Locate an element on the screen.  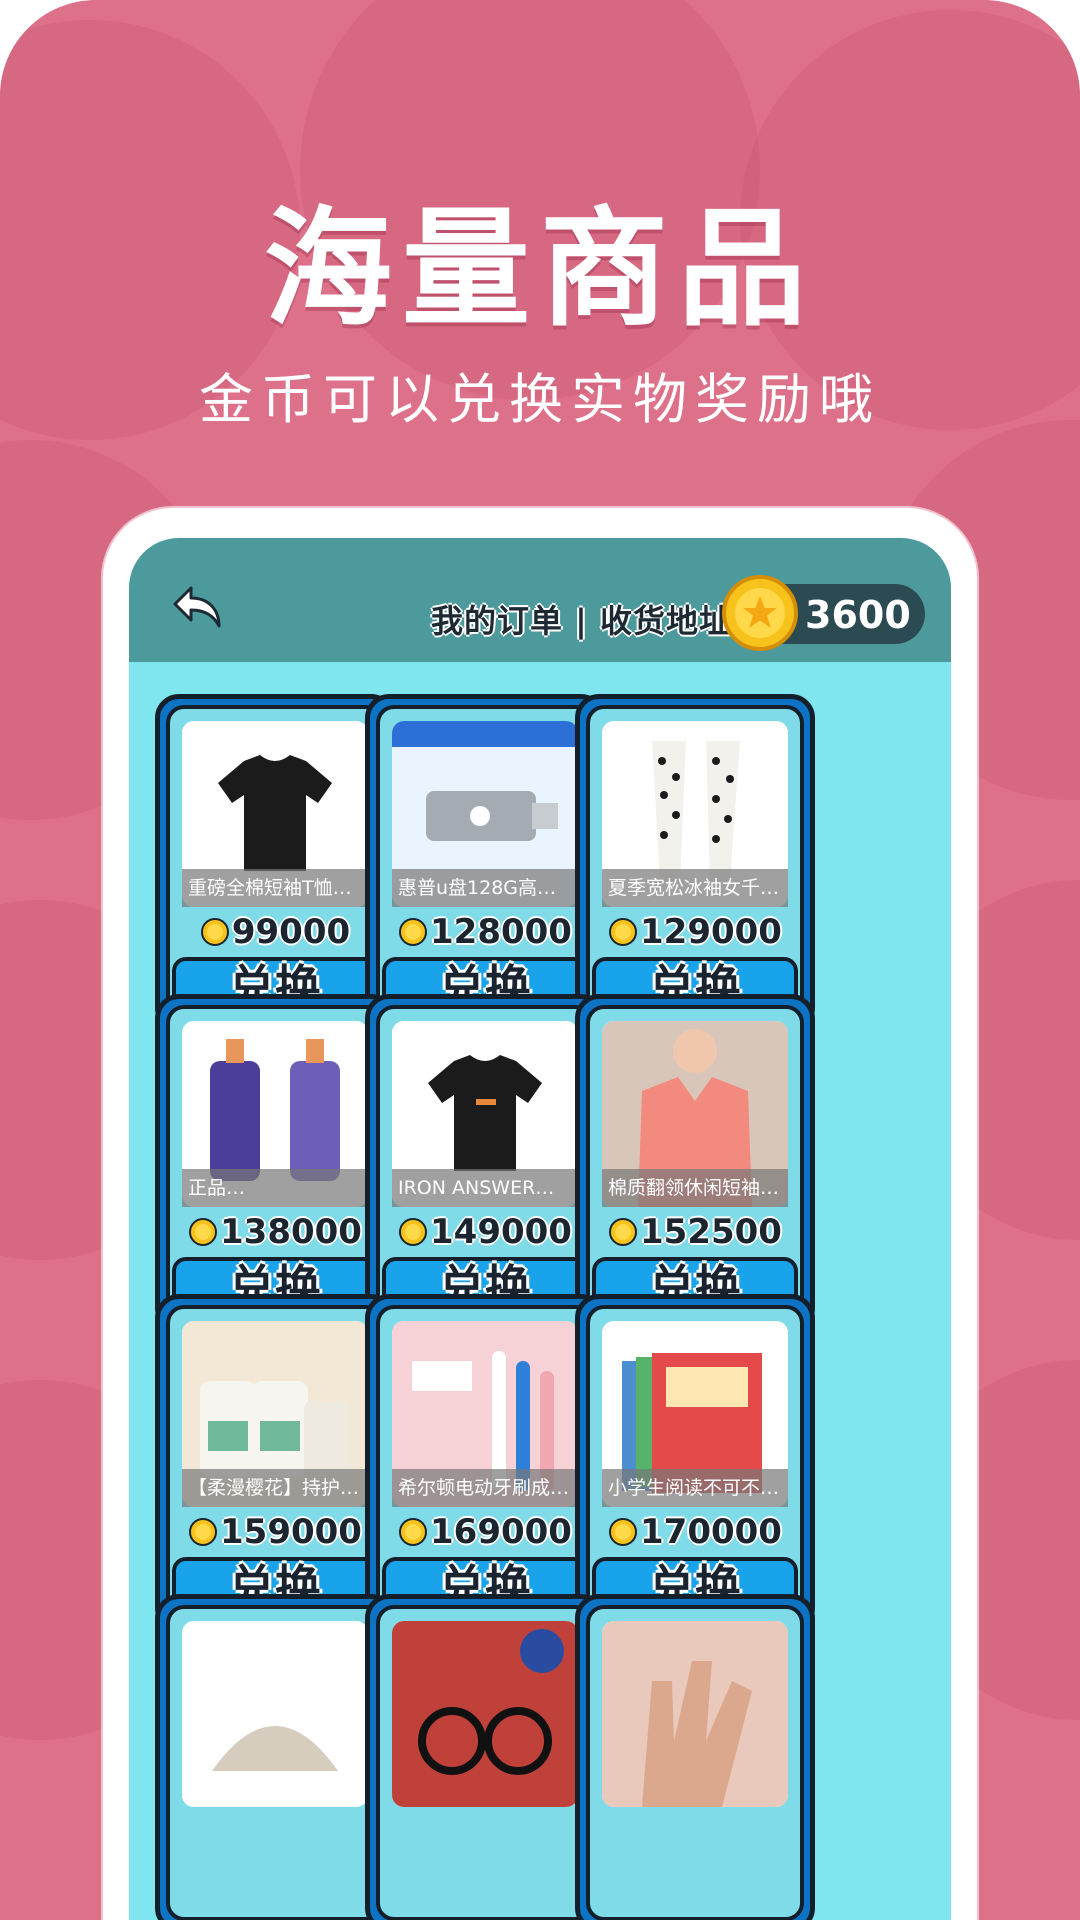
product-price-value: 149000 is located at coordinates (501, 1232).